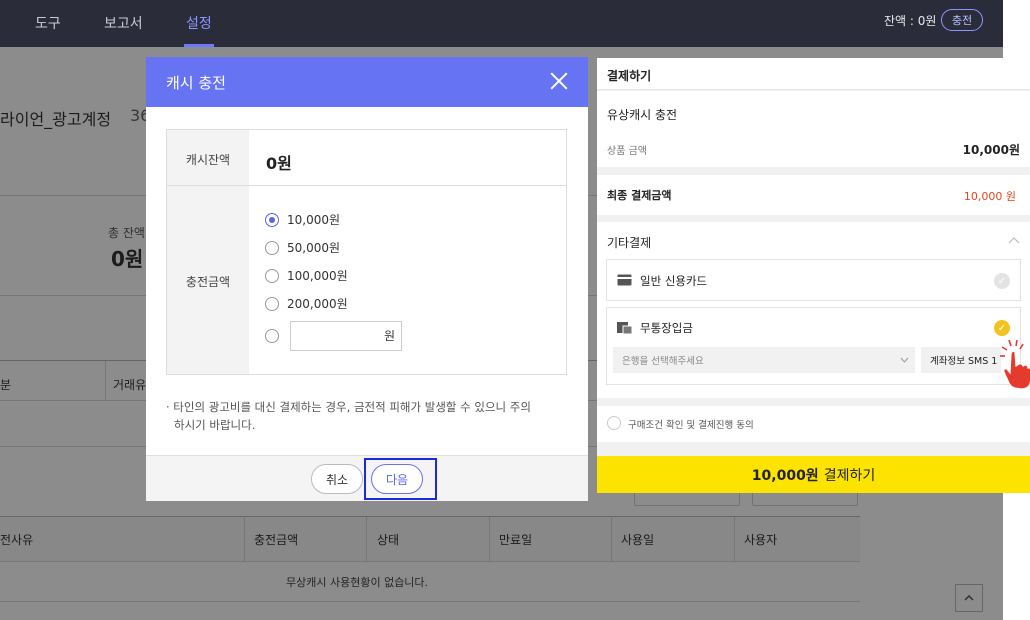 This screenshot has height=620, width=1030. What do you see at coordinates (389, 336) in the screenshot?
I see `currency-unit: 원` at bounding box center [389, 336].